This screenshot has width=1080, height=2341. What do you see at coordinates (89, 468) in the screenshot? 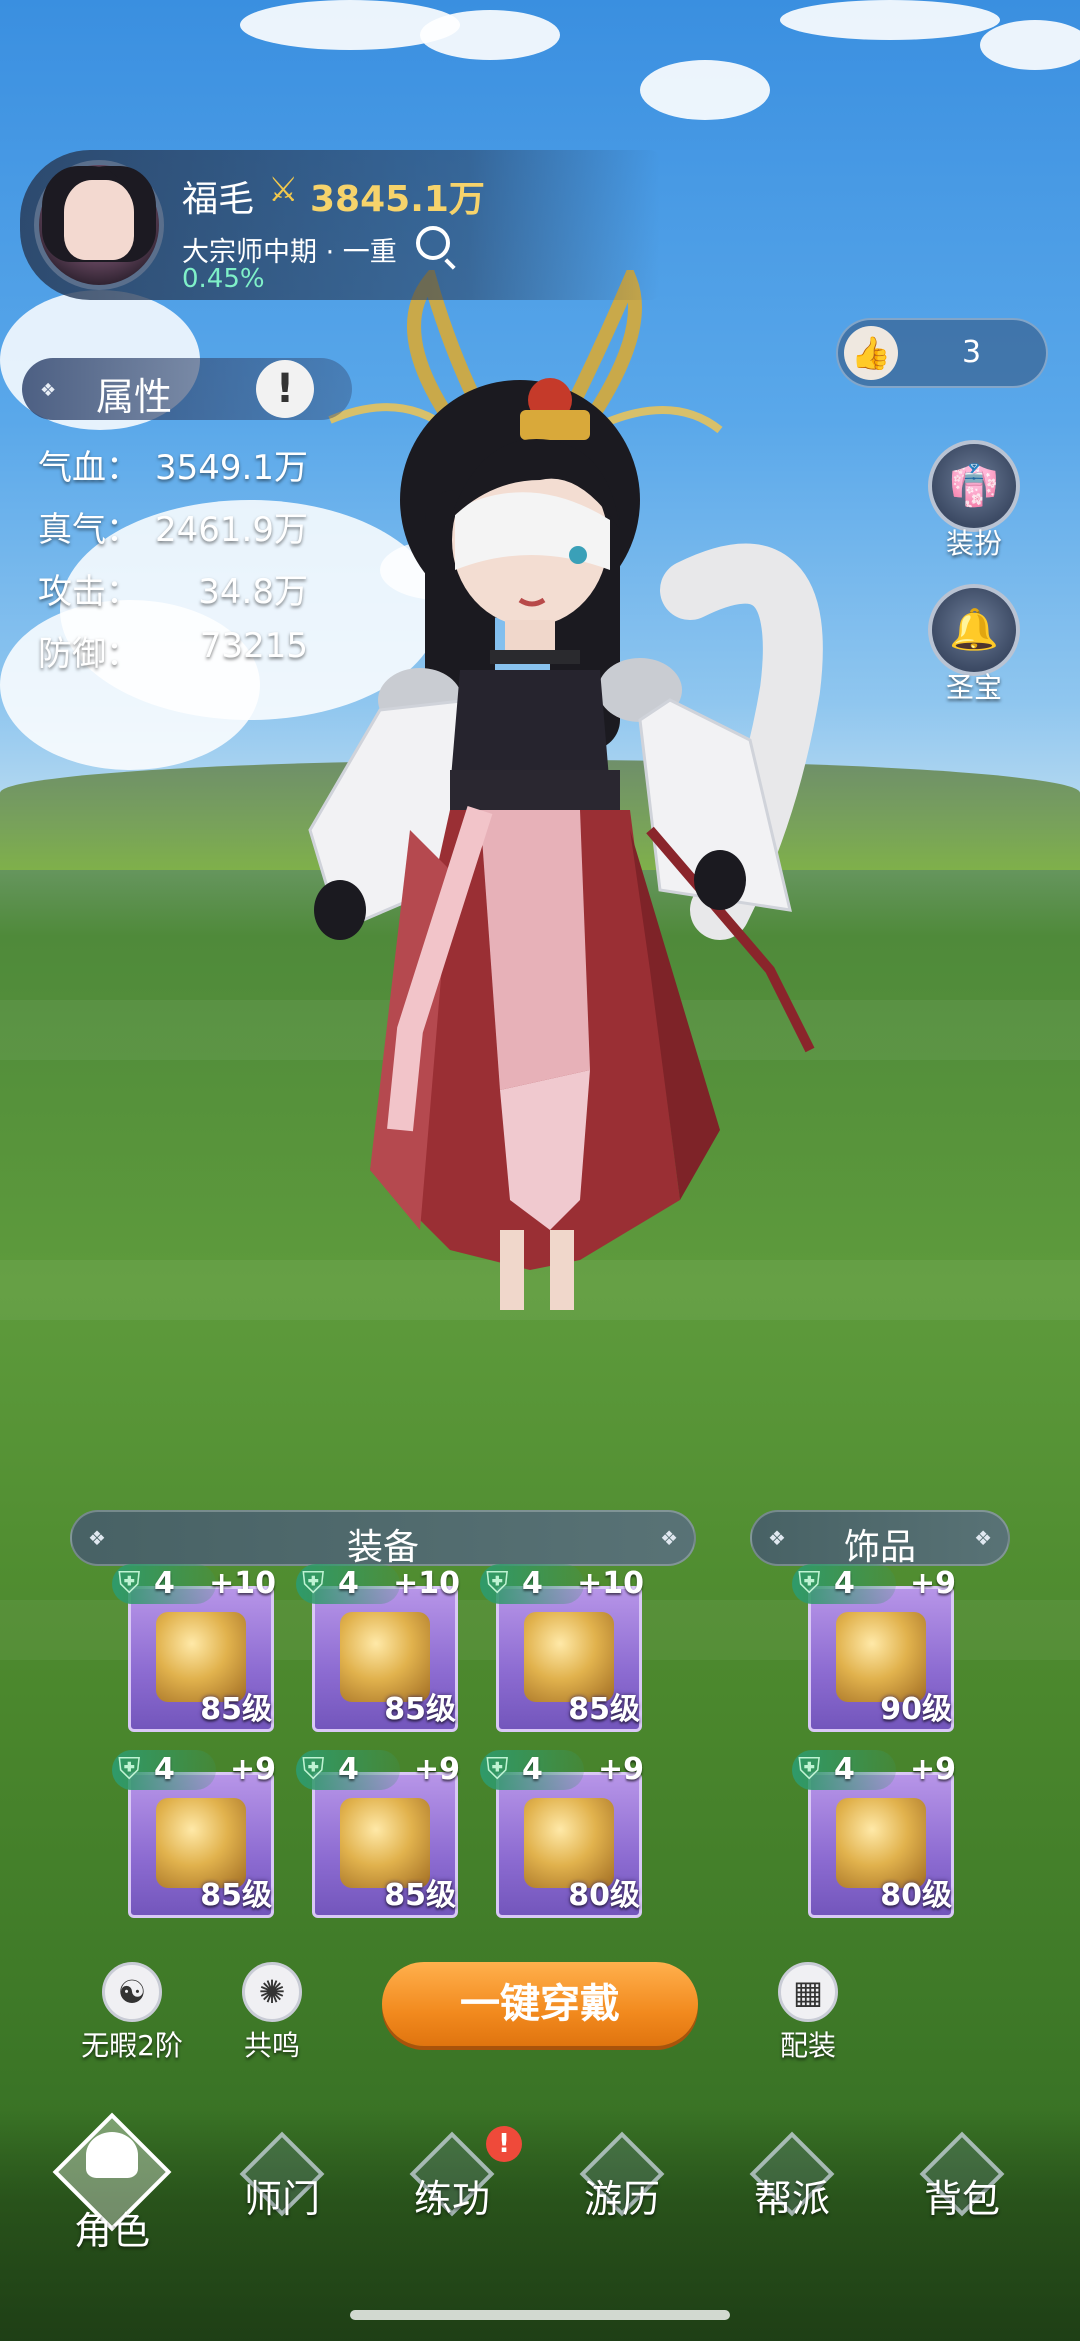
I see `stat-label: 气血：` at bounding box center [89, 468].